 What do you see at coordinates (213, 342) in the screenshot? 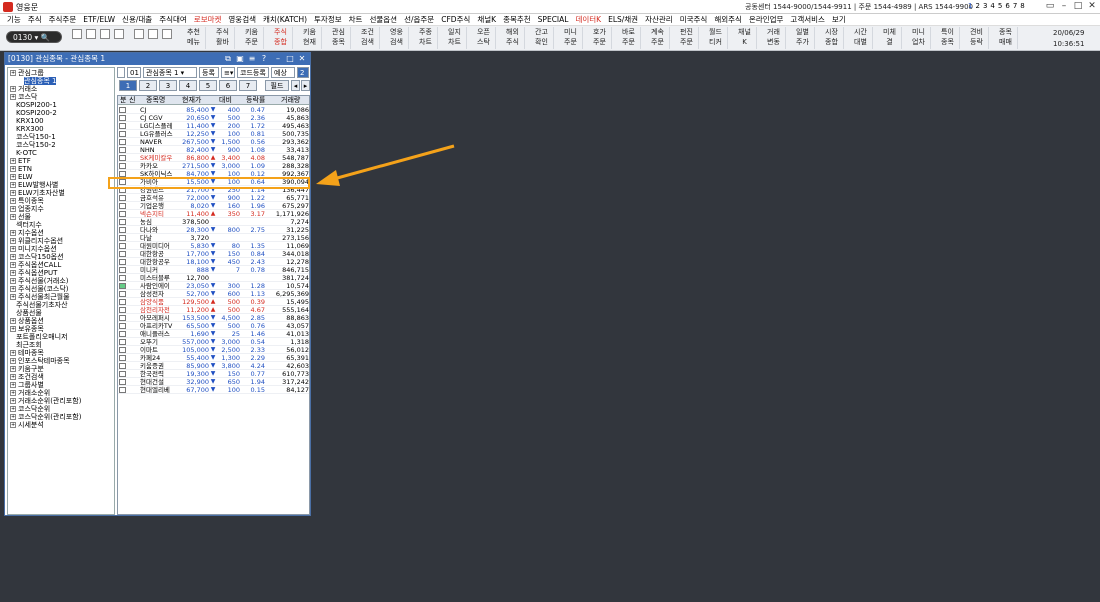
I see `table-row: 오뚜기 557,000 ▼ 3,000 0.54 1,318` at bounding box center [213, 342].